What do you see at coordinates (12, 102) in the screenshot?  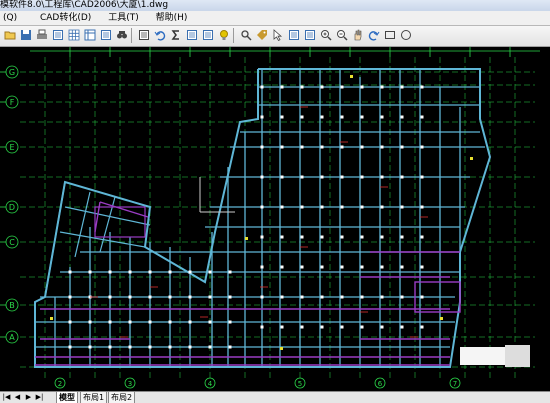 I see `axis-label-left: F` at bounding box center [12, 102].